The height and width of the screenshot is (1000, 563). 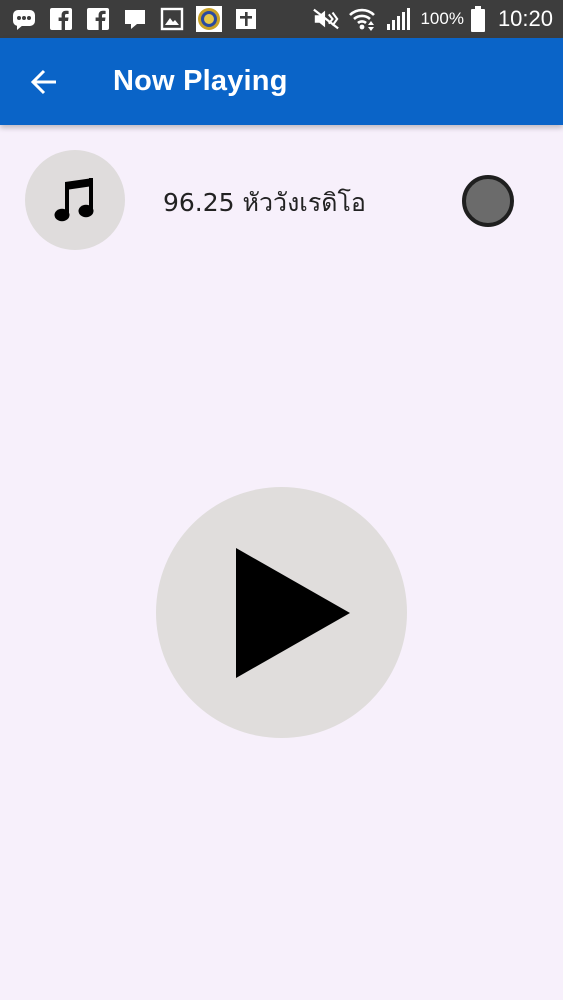 What do you see at coordinates (398, 19) in the screenshot?
I see `signal-icon` at bounding box center [398, 19].